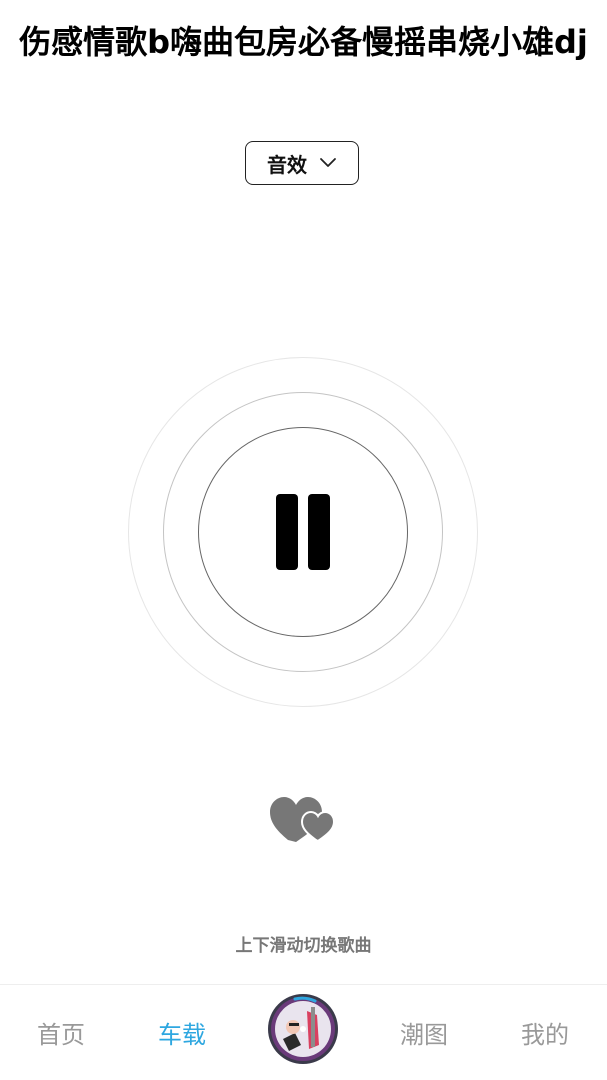 The width and height of the screenshot is (607, 1080). What do you see at coordinates (424, 1032) in the screenshot?
I see `tab-trend-images: 潮图` at bounding box center [424, 1032].